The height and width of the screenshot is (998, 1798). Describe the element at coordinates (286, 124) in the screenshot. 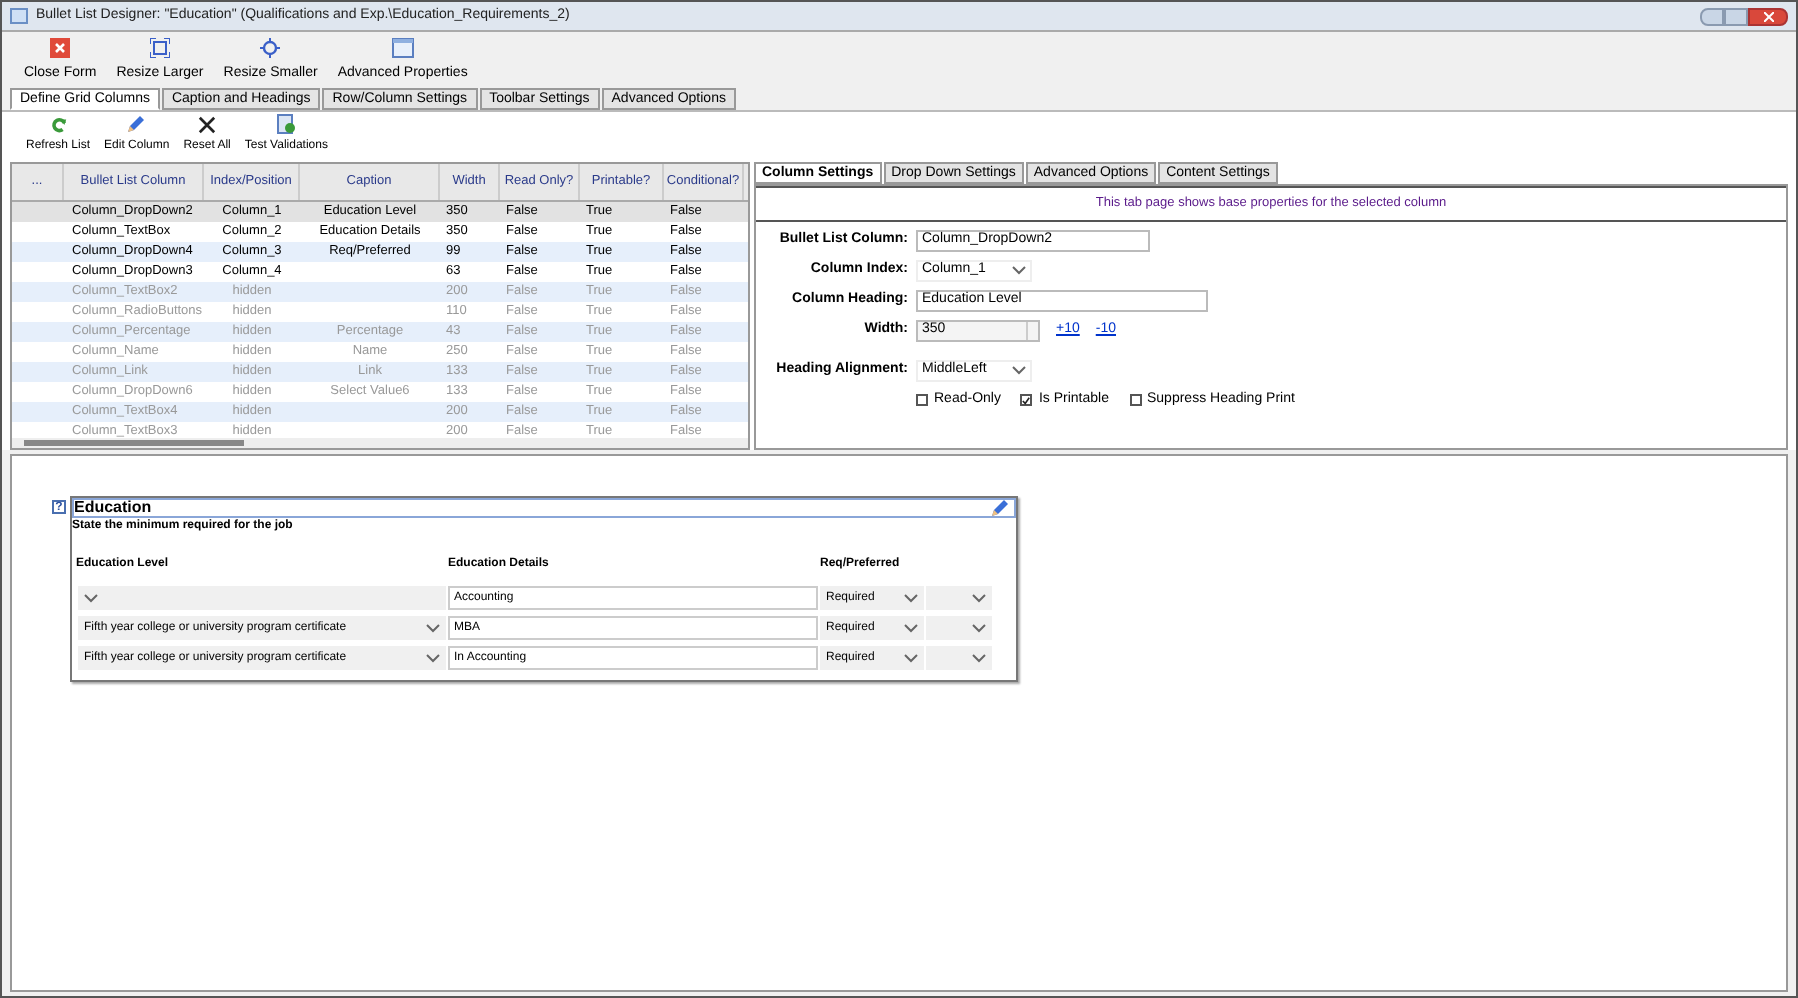

I see `document-check-icon` at that location.